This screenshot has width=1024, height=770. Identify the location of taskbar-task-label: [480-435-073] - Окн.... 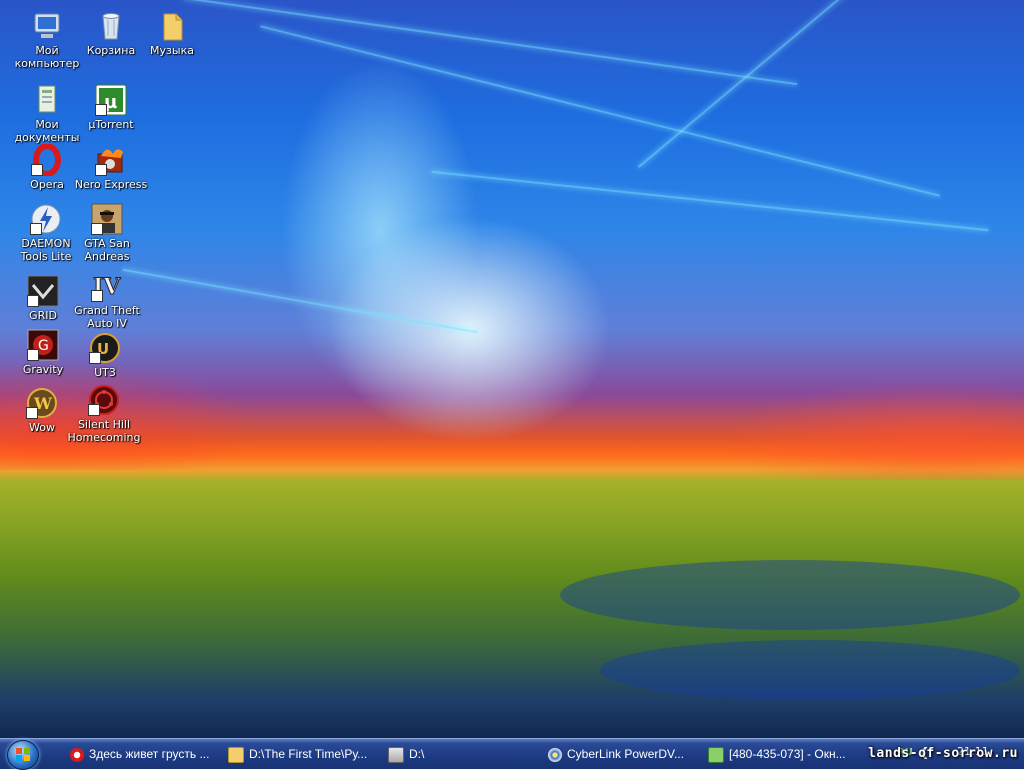
(787, 754).